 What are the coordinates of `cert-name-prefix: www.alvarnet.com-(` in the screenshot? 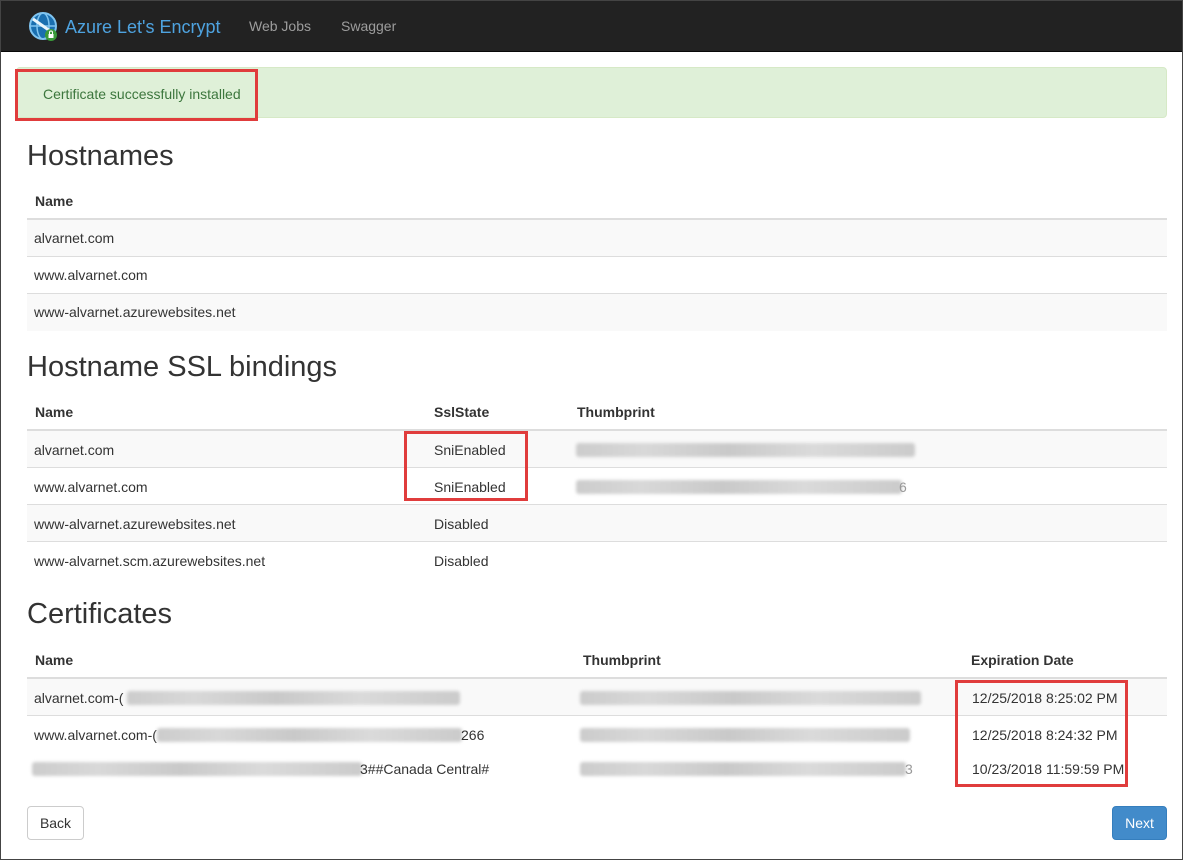 It's located at (95, 735).